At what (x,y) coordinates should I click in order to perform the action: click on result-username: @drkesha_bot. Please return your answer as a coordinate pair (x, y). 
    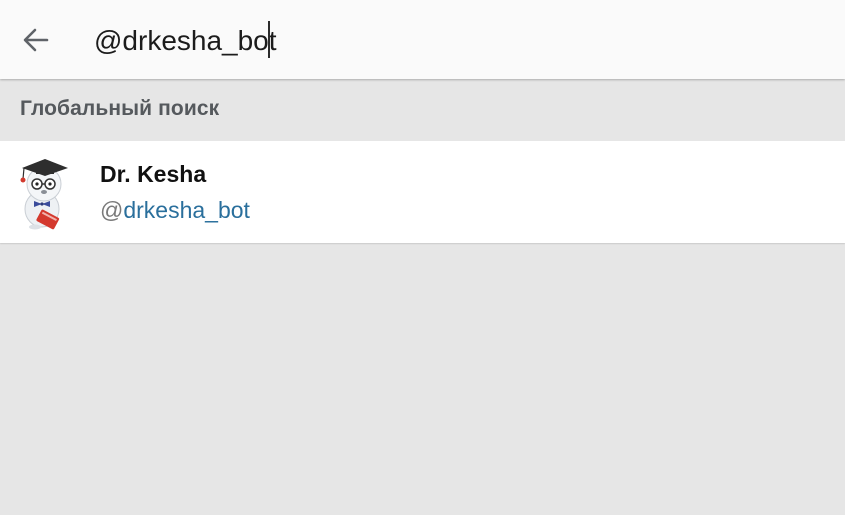
    Looking at the image, I should click on (175, 210).